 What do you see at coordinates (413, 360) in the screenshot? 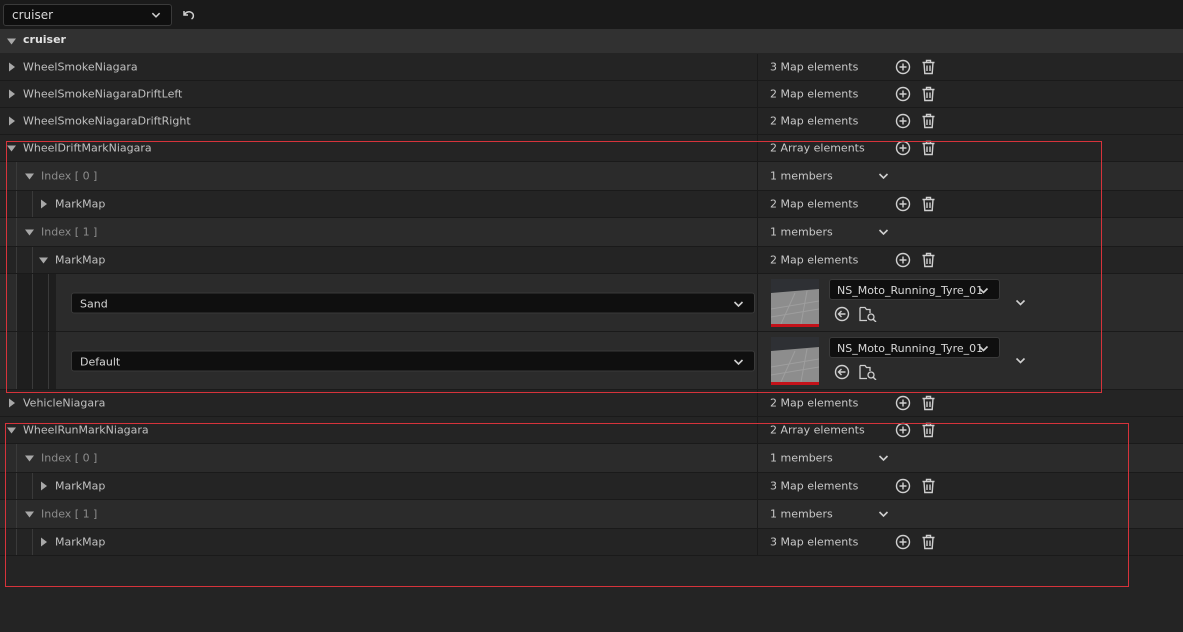
I see `map-key-combo: Default` at bounding box center [413, 360].